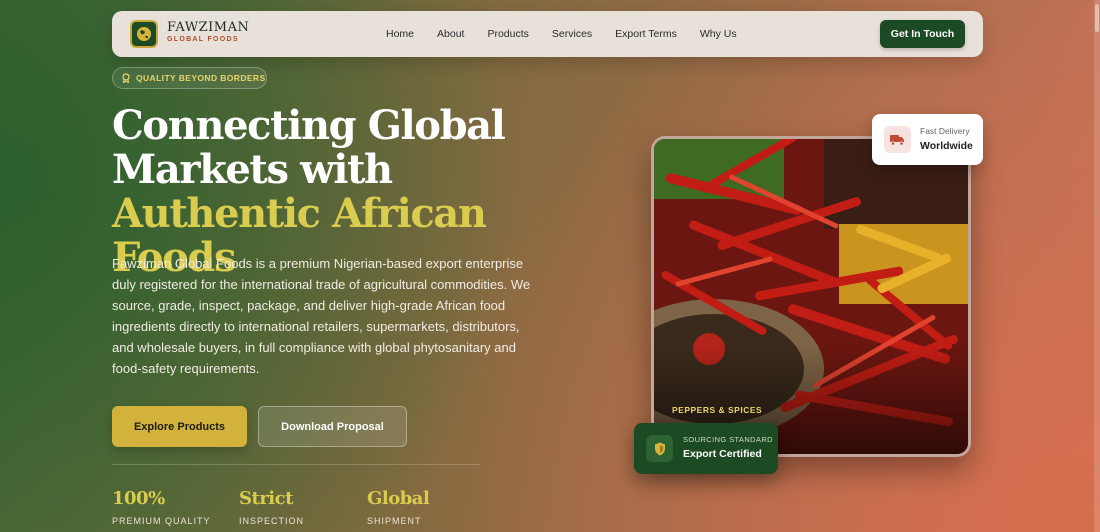  What do you see at coordinates (208, 27) in the screenshot?
I see `brand-name: FAWZIMAN` at bounding box center [208, 27].